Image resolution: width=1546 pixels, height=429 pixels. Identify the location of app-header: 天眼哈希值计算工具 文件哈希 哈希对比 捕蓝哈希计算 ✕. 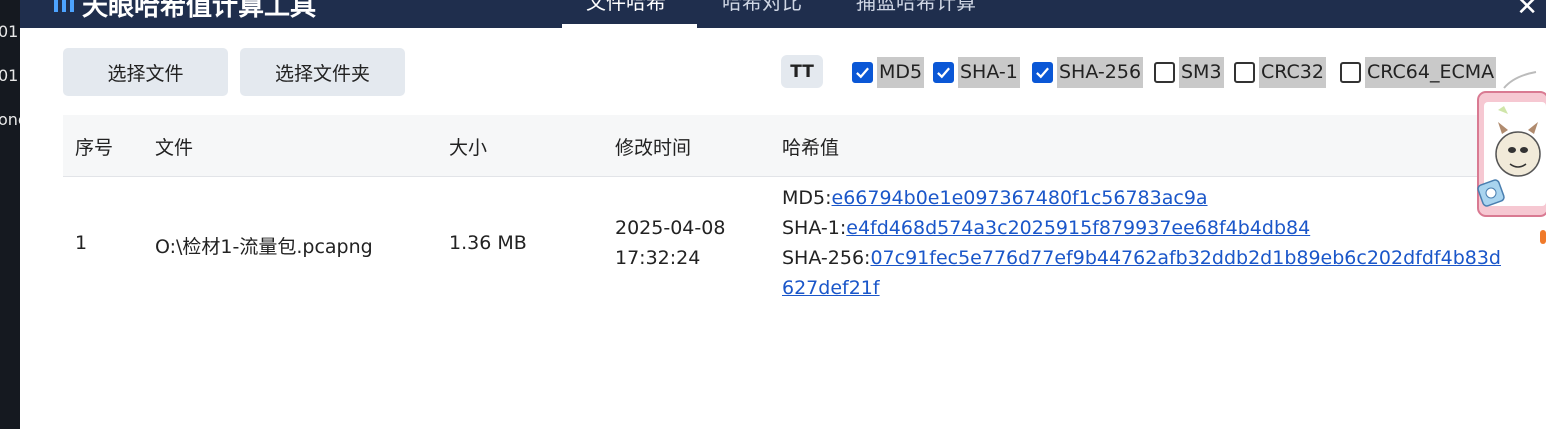
(783, 14).